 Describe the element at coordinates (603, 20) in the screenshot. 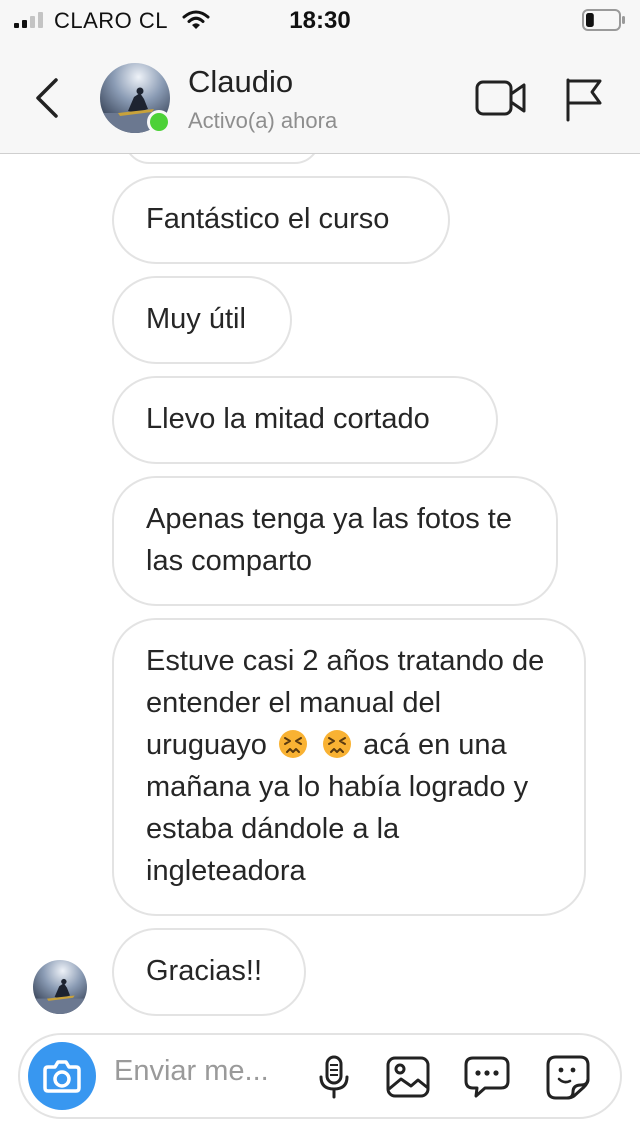

I see `battery-icon` at that location.